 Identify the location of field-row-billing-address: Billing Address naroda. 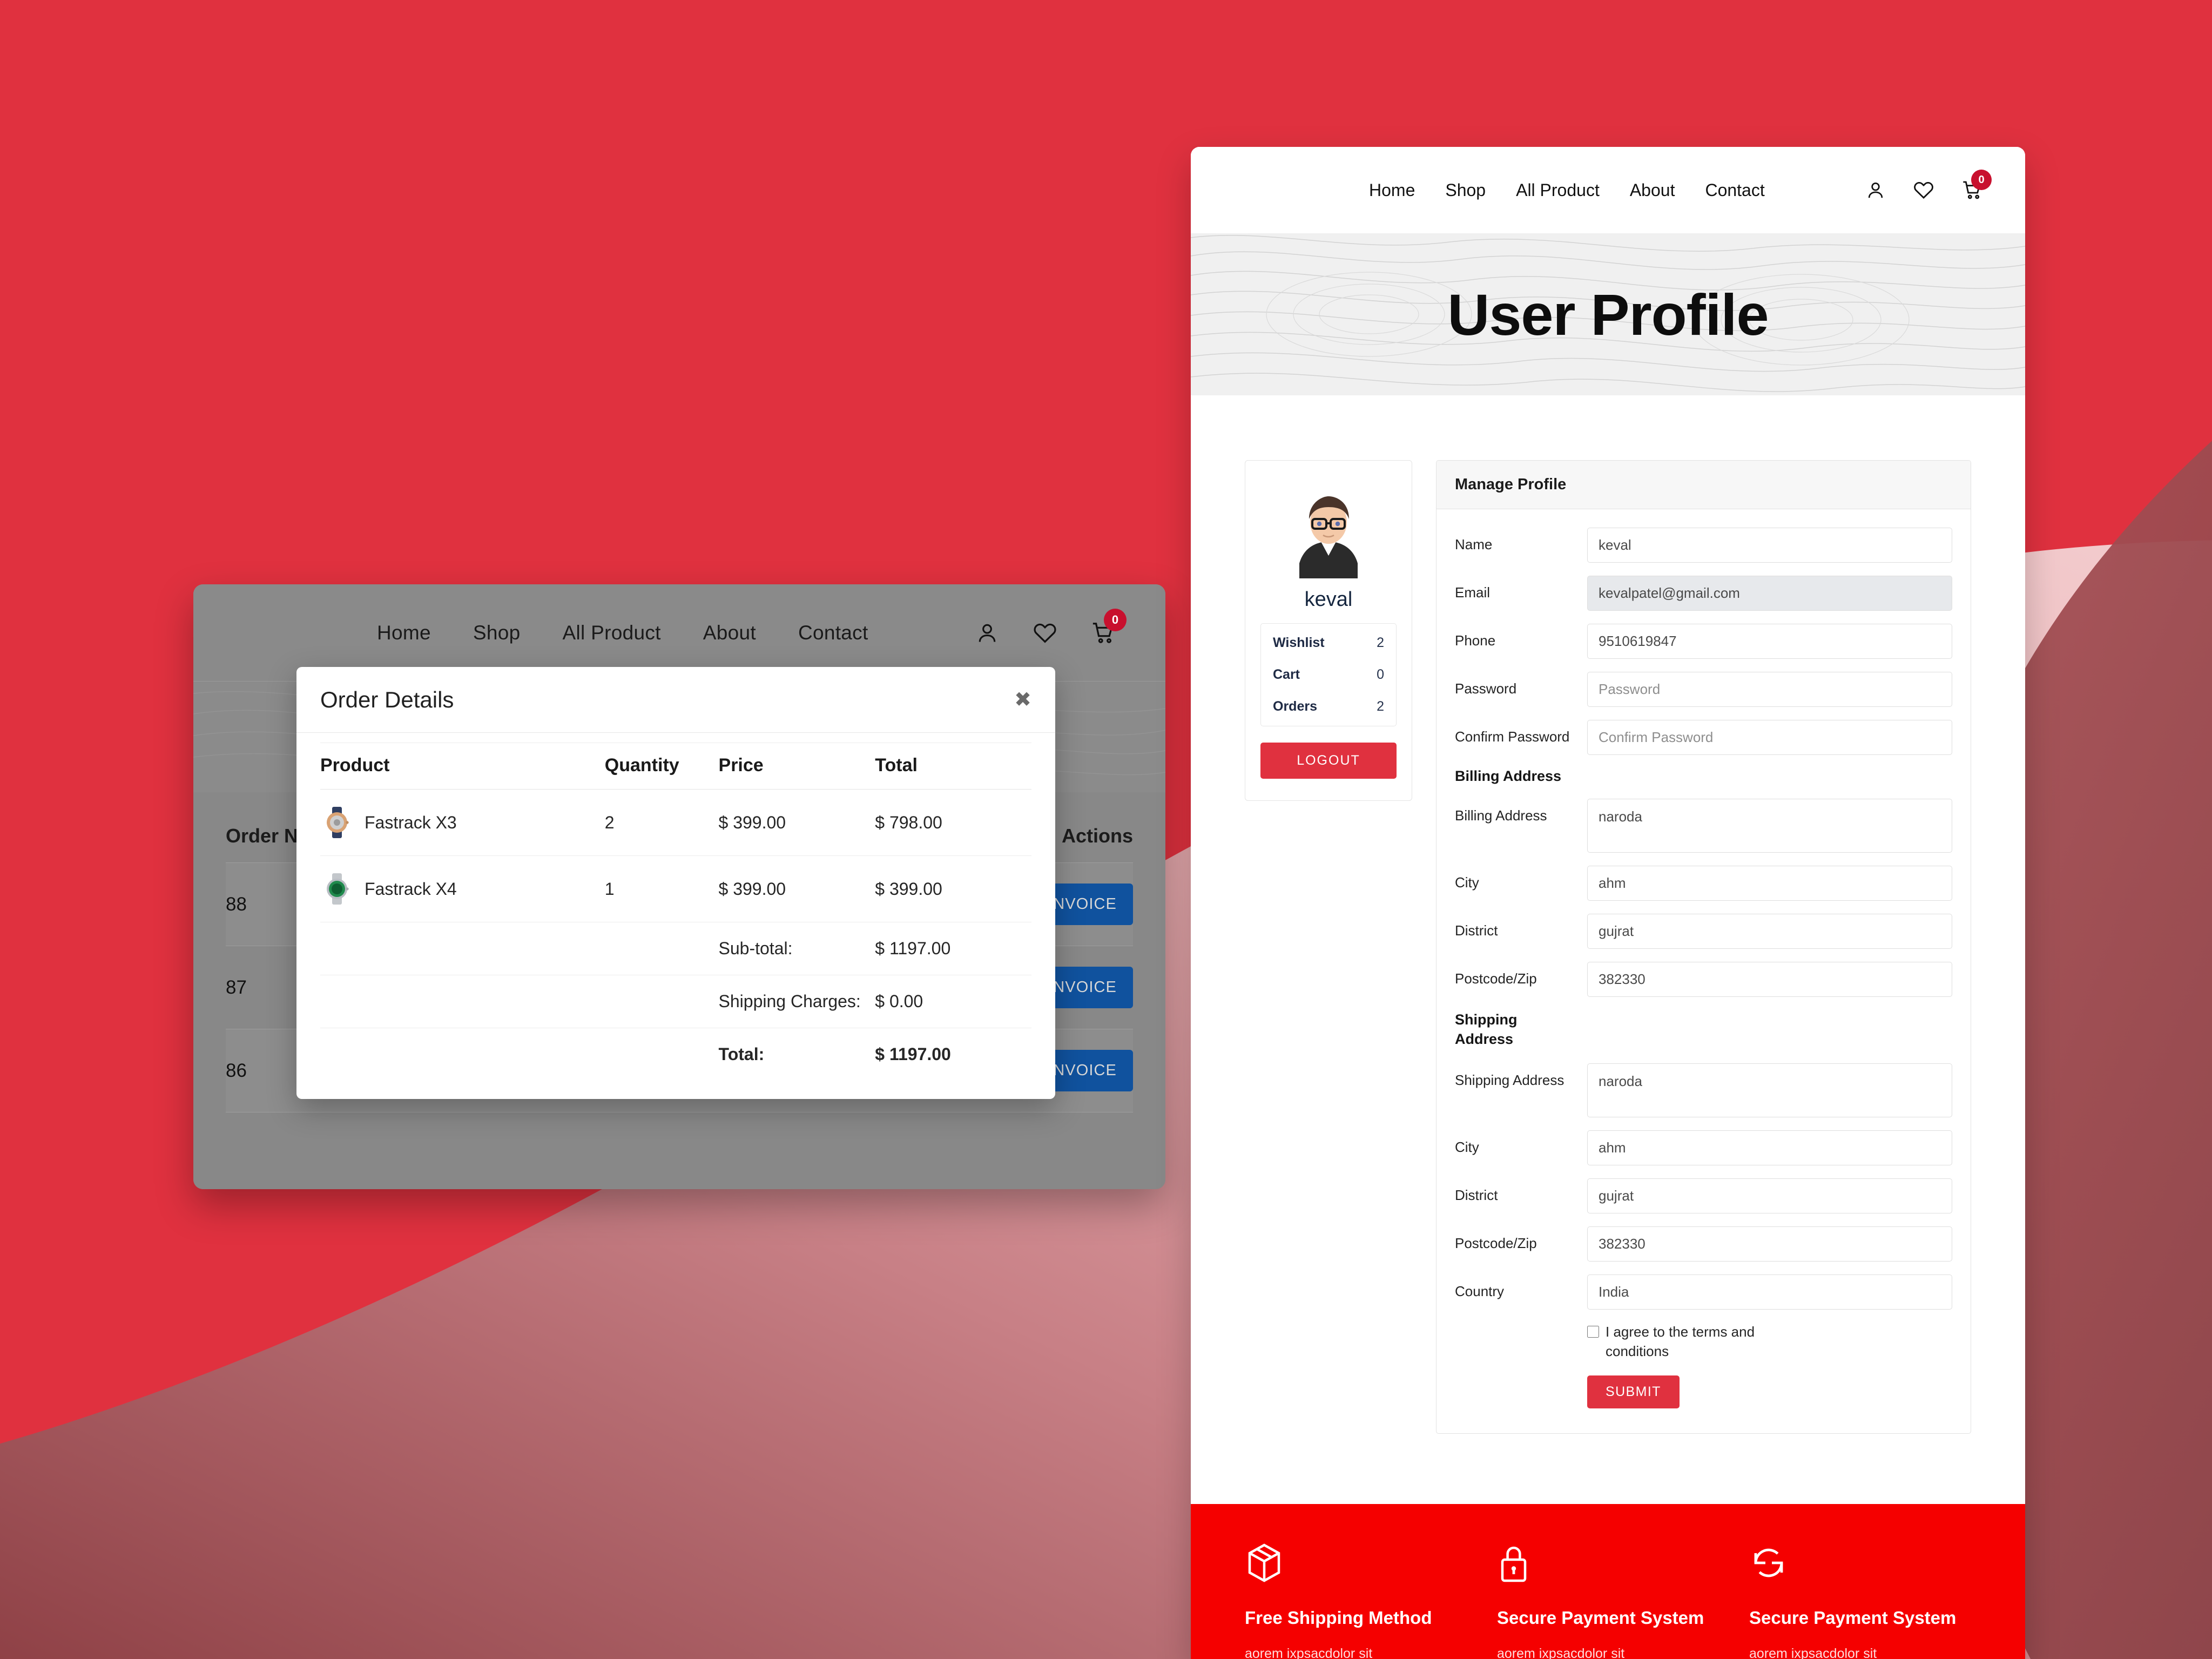
(1703, 826).